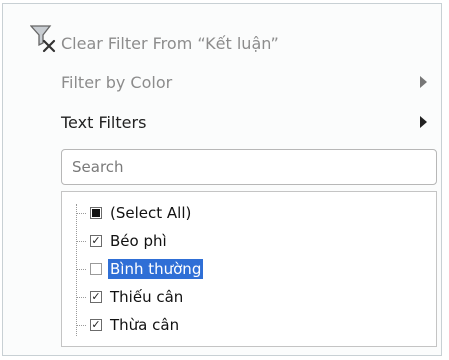 Image resolution: width=449 pixels, height=360 pixels. Describe the element at coordinates (156, 269) in the screenshot. I see `list-item-label: Bình thường` at that location.